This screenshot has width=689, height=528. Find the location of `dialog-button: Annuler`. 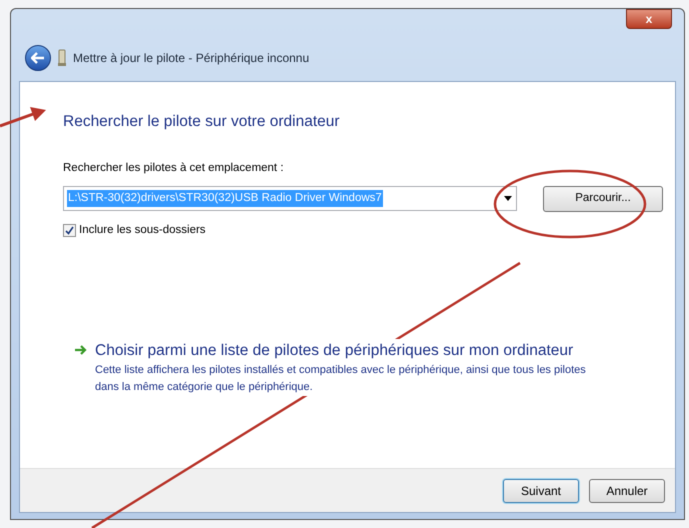

dialog-button: Annuler is located at coordinates (627, 490).